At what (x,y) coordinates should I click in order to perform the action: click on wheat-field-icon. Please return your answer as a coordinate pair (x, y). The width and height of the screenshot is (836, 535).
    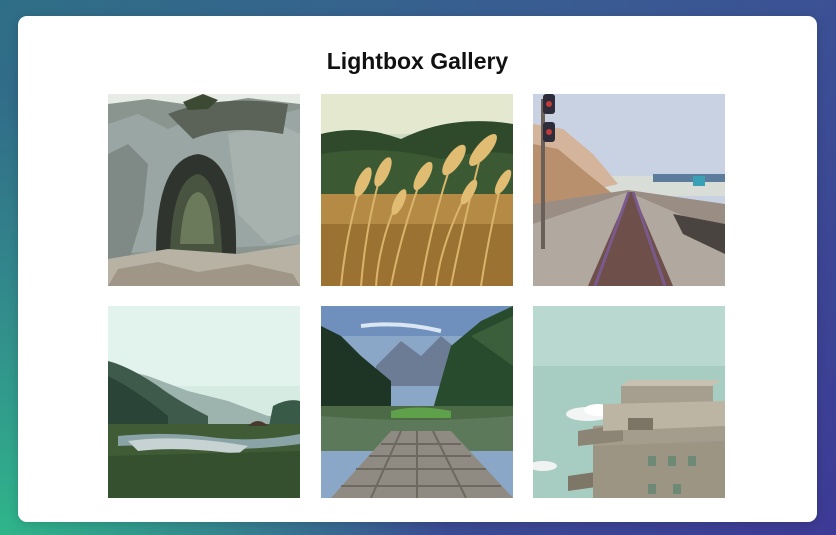
    Looking at the image, I should click on (417, 190).